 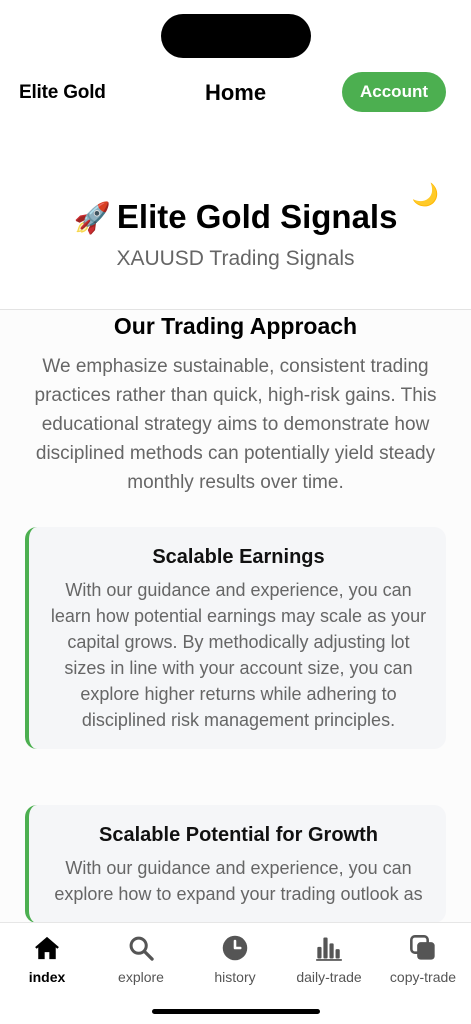 What do you see at coordinates (235, 258) in the screenshot?
I see `hero-subtitle: XAUUSD Trading Signals` at bounding box center [235, 258].